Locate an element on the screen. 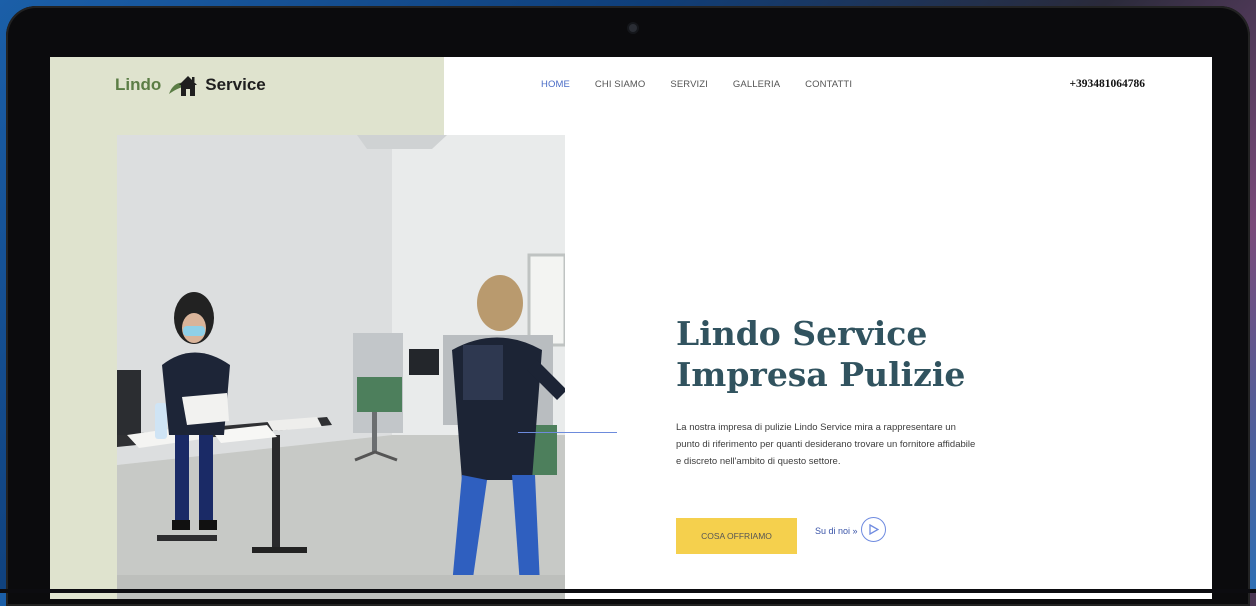 This screenshot has height=606, width=1256. hero-title-line-2: Impresa Pulizie is located at coordinates (821, 374).